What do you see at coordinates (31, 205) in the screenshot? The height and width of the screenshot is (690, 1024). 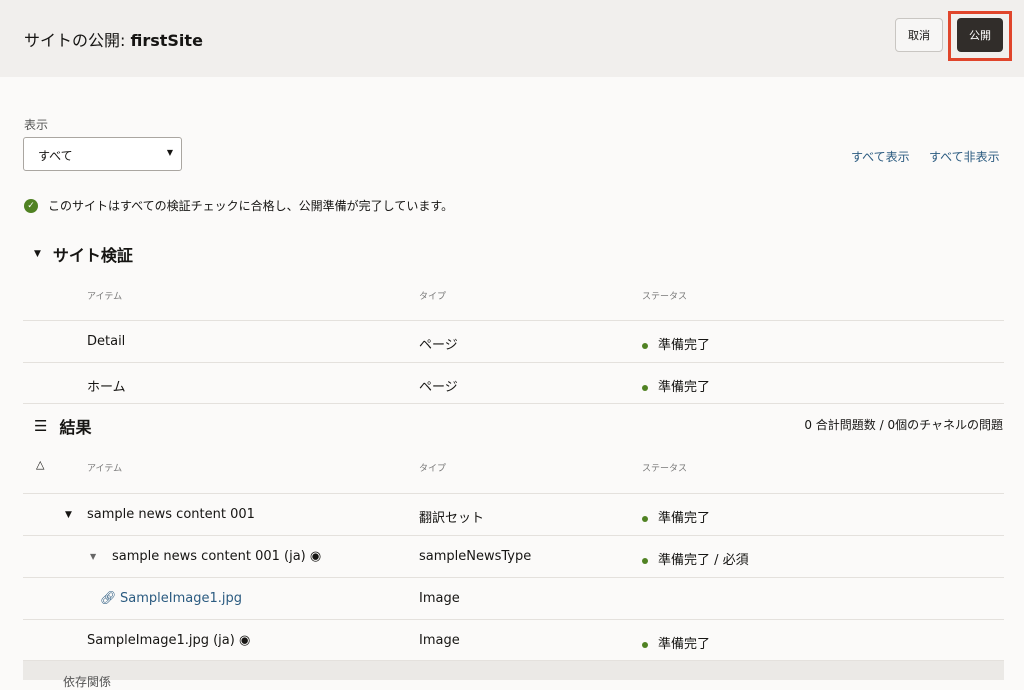 I see `check-circle-icon: ✓` at bounding box center [31, 205].